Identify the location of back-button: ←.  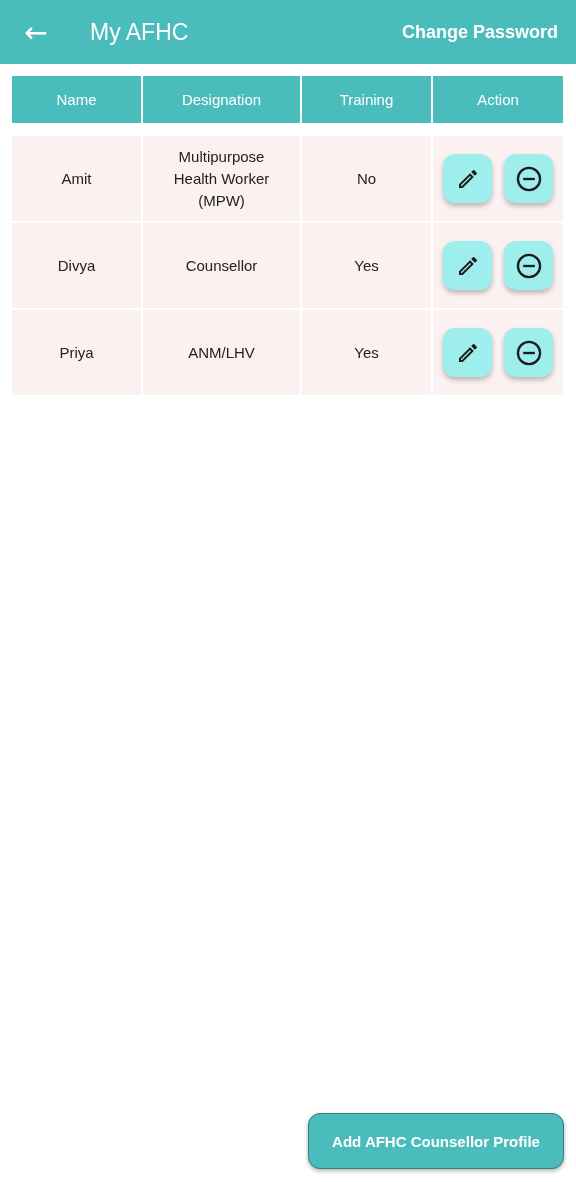
(36, 32).